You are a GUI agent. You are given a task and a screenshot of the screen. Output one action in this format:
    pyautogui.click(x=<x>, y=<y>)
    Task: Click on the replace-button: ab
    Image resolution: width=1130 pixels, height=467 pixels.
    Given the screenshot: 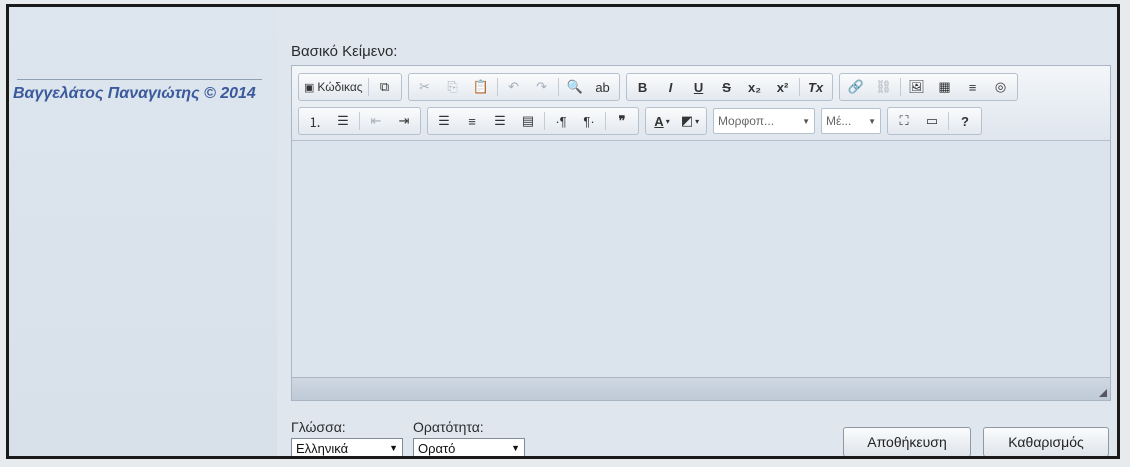 What is the action you would take?
    pyautogui.click(x=603, y=87)
    